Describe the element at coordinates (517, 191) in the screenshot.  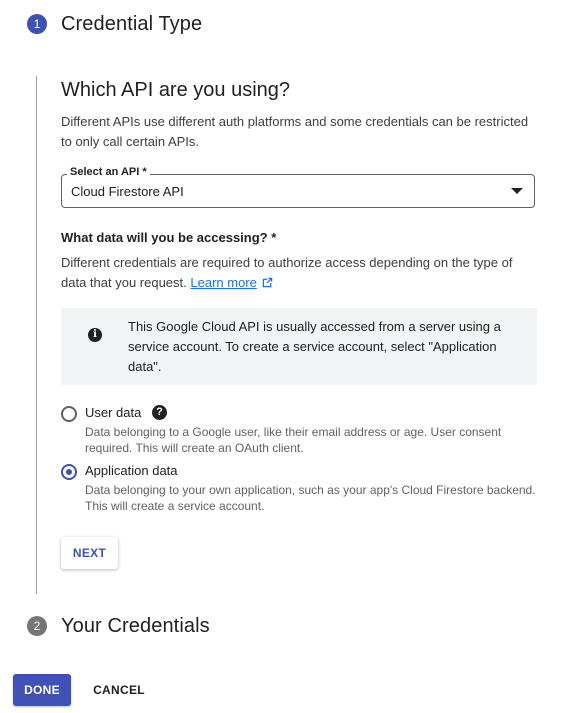
I see `dropdown-arrow-icon` at that location.